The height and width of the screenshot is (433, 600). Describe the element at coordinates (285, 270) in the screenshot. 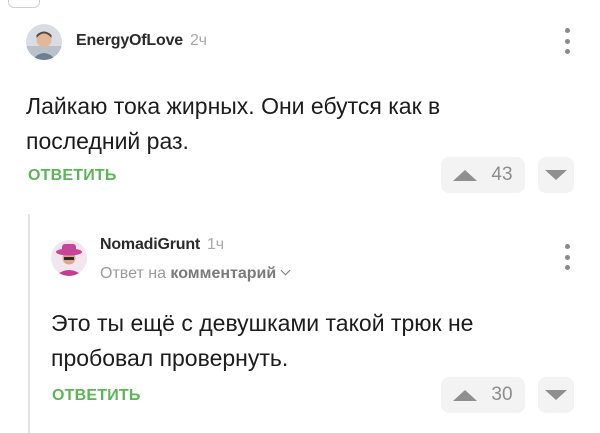

I see `chevron-down-icon` at that location.